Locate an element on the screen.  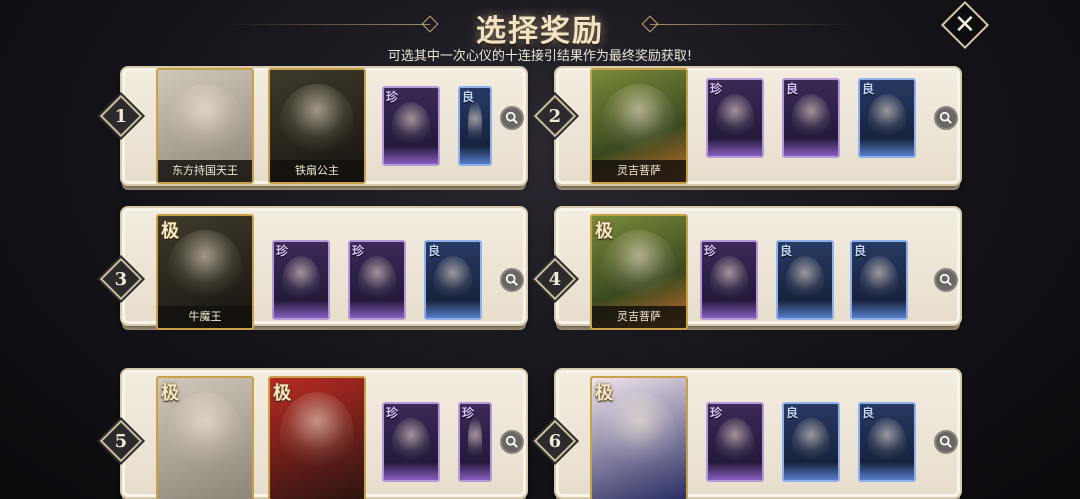
reward-option-2: 灵吉菩萨 珍 良 良 is located at coordinates (758, 128).